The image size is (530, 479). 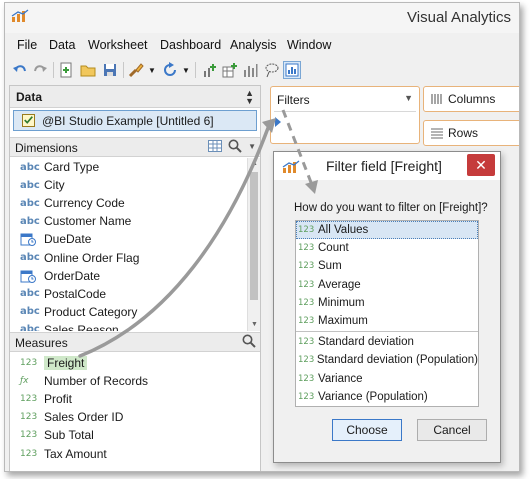 I want to click on option-variance: 123 Variance, so click(x=387, y=379).